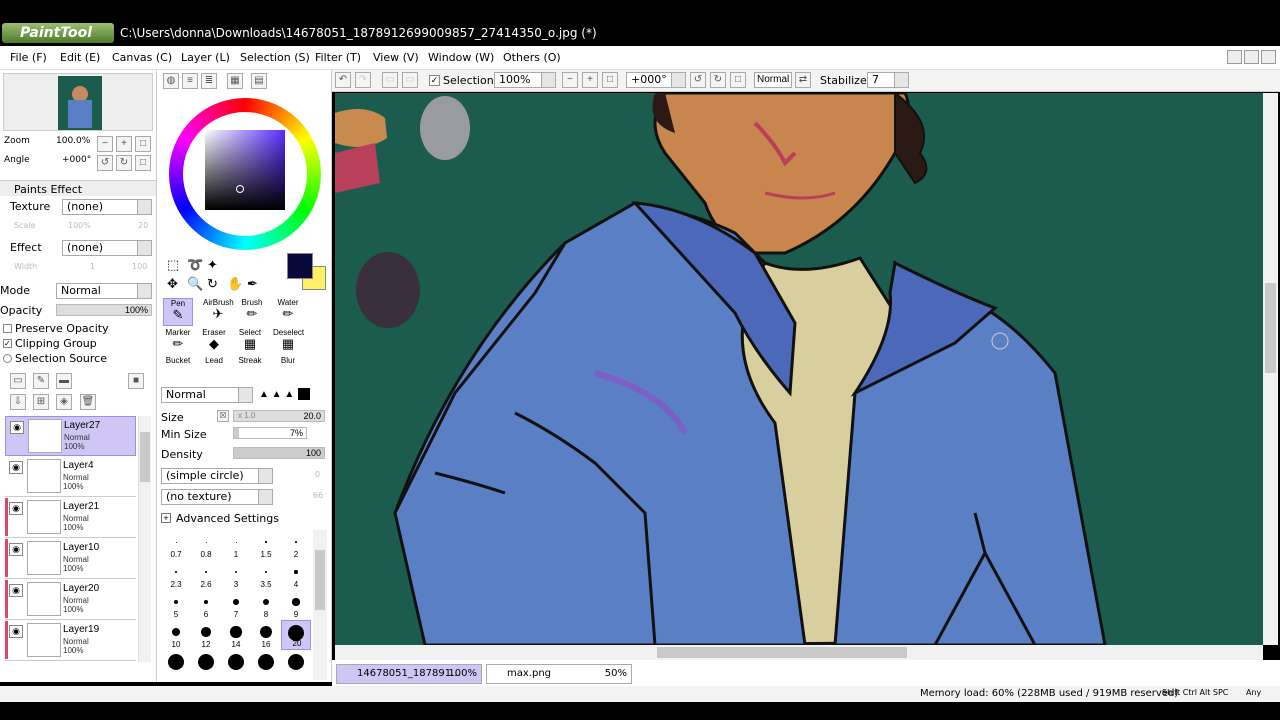  Describe the element at coordinates (206, 665) in the screenshot. I see `brush-size-preset: 30` at that location.